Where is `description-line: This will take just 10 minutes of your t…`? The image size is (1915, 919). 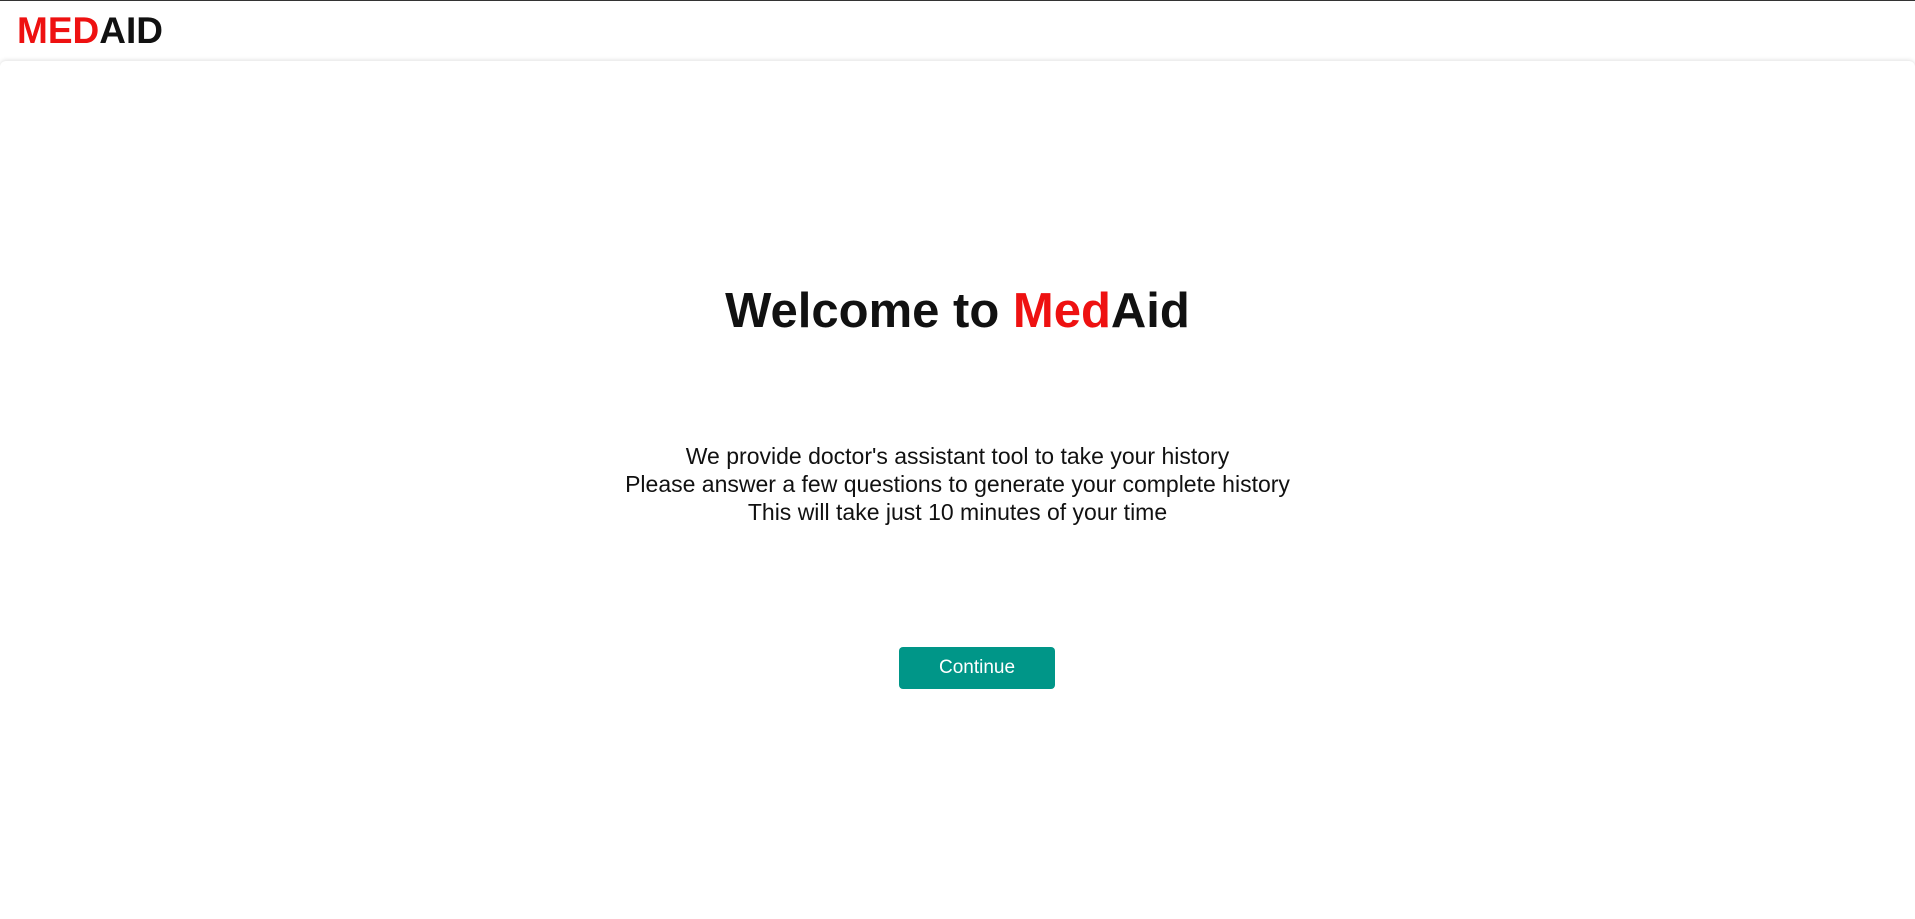
description-line: This will take just 10 minutes of your t… is located at coordinates (957, 512).